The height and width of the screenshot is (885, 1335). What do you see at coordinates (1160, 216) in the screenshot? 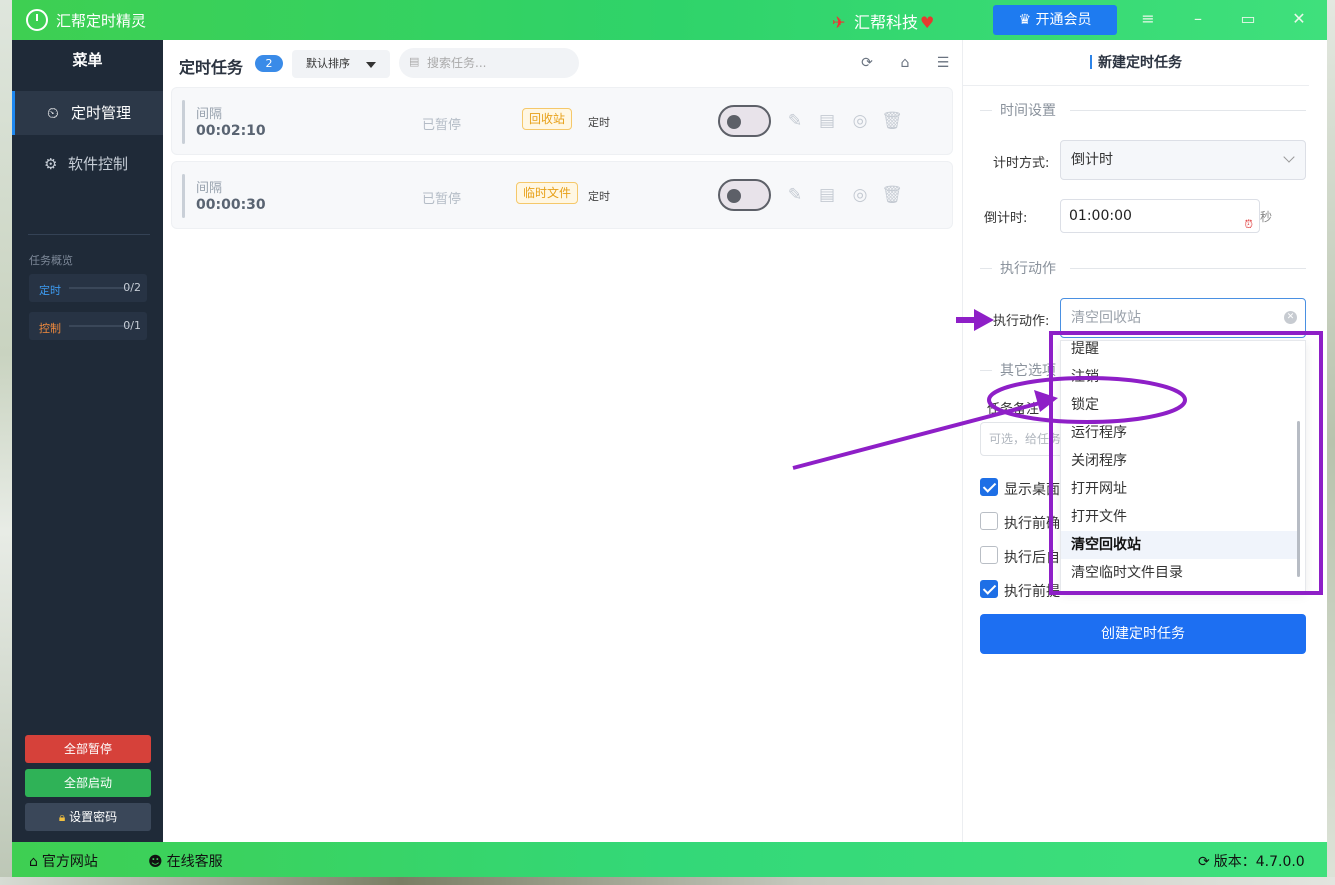
I see `countdown-input: 01:00:00 ⏰︎` at bounding box center [1160, 216].